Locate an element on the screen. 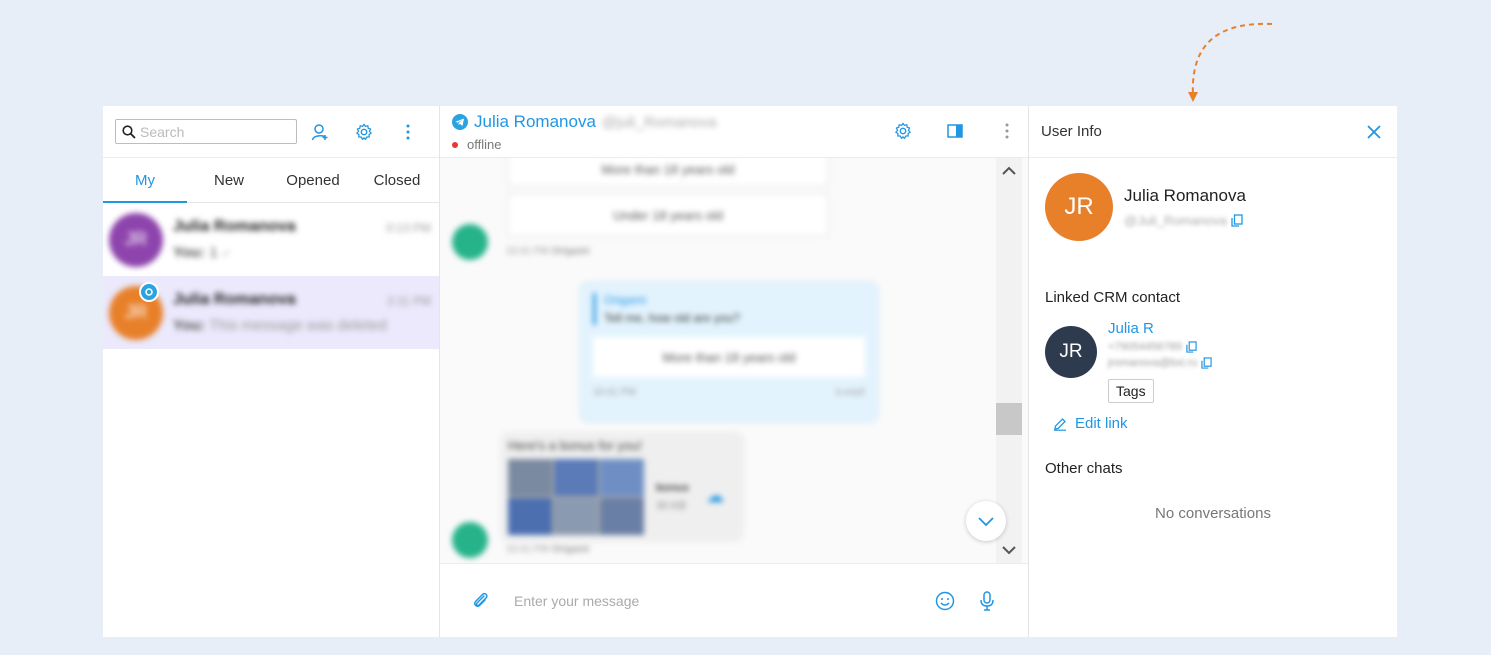  conversation-header: Julia Romanova @juli_Romanova offline is located at coordinates (734, 132).